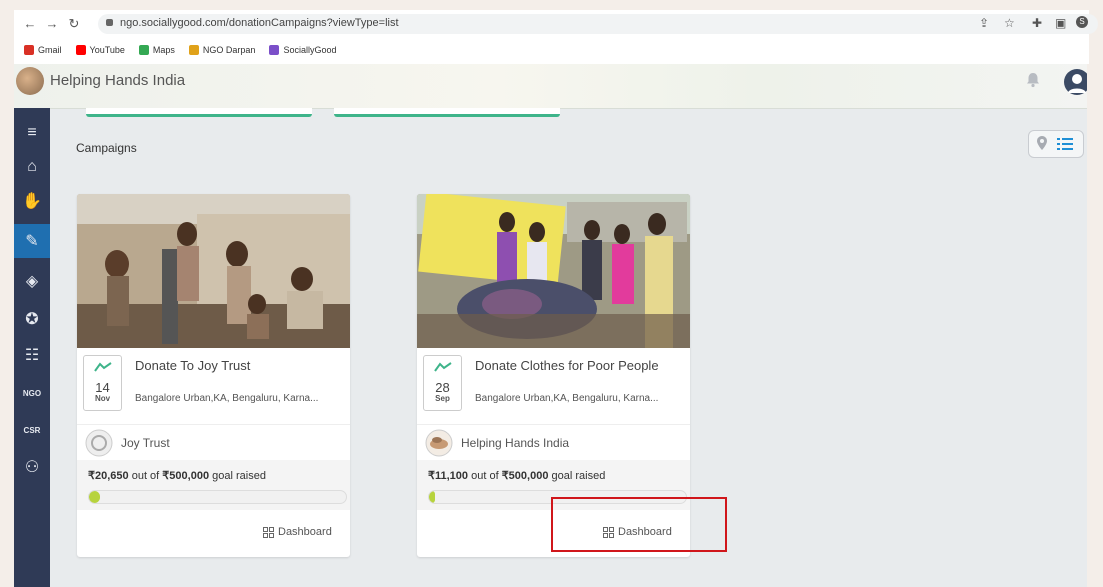 The height and width of the screenshot is (587, 1103). What do you see at coordinates (32, 393) in the screenshot?
I see `ngo-icon: NGO` at bounding box center [32, 393].